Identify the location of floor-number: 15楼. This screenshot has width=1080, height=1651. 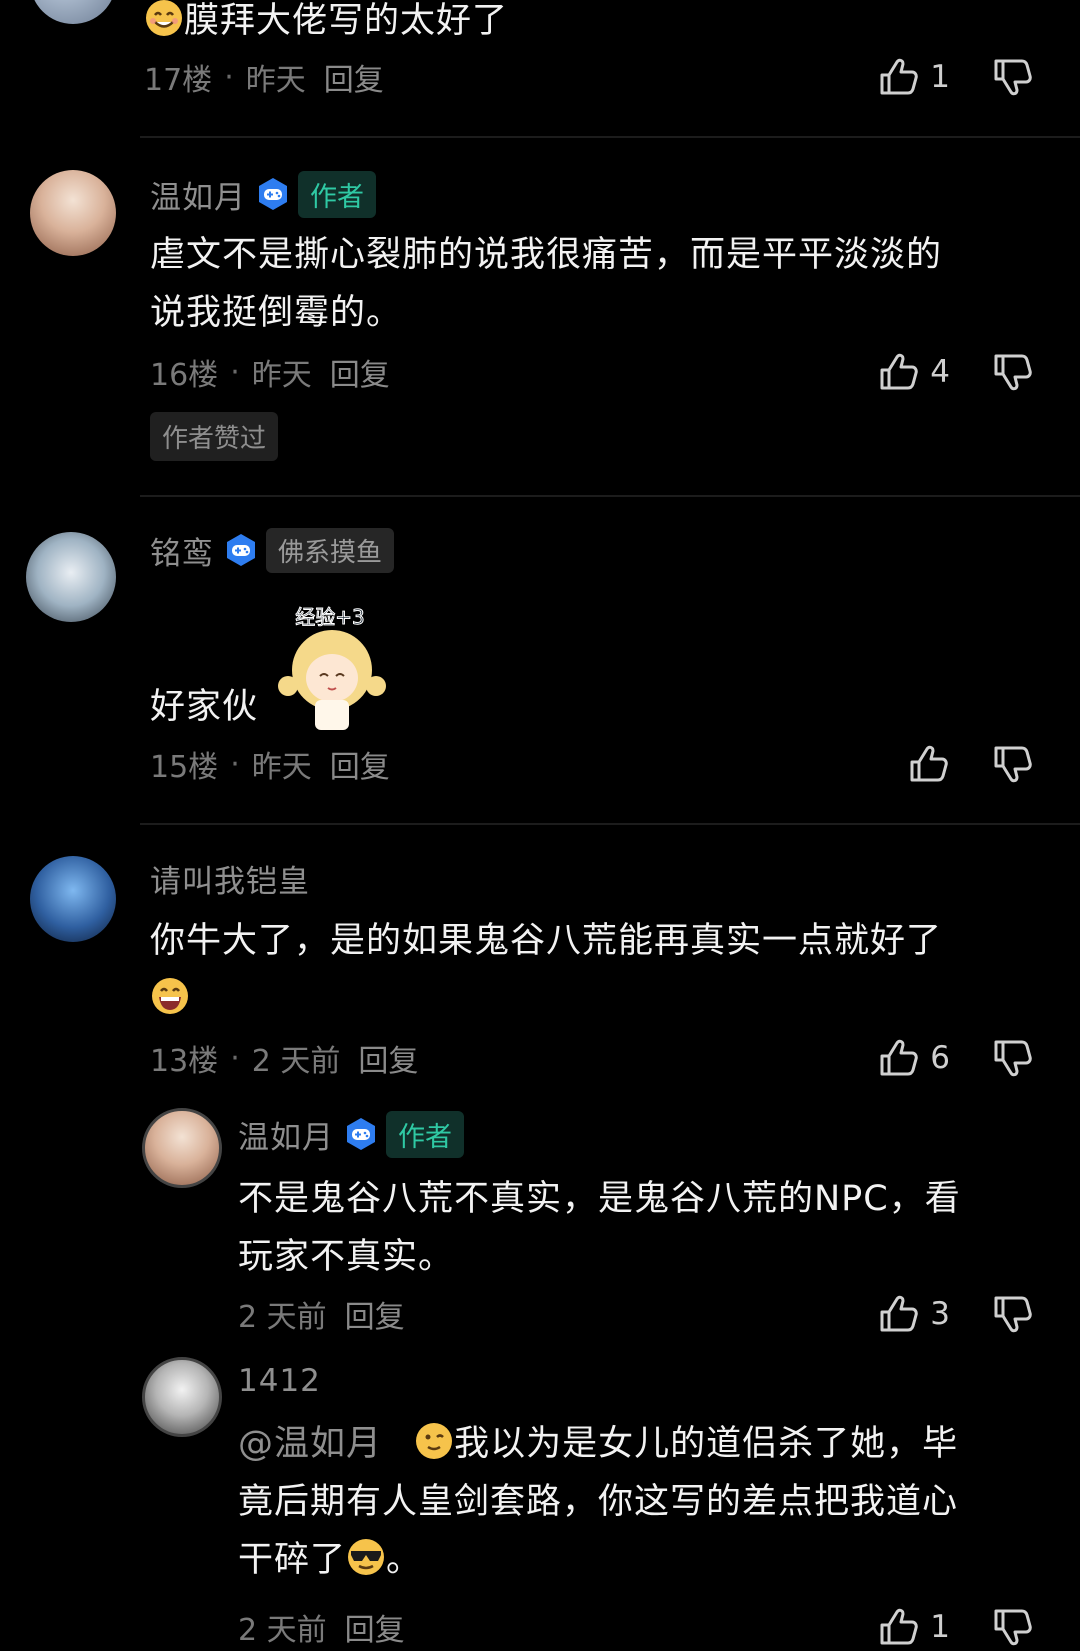
(184, 767).